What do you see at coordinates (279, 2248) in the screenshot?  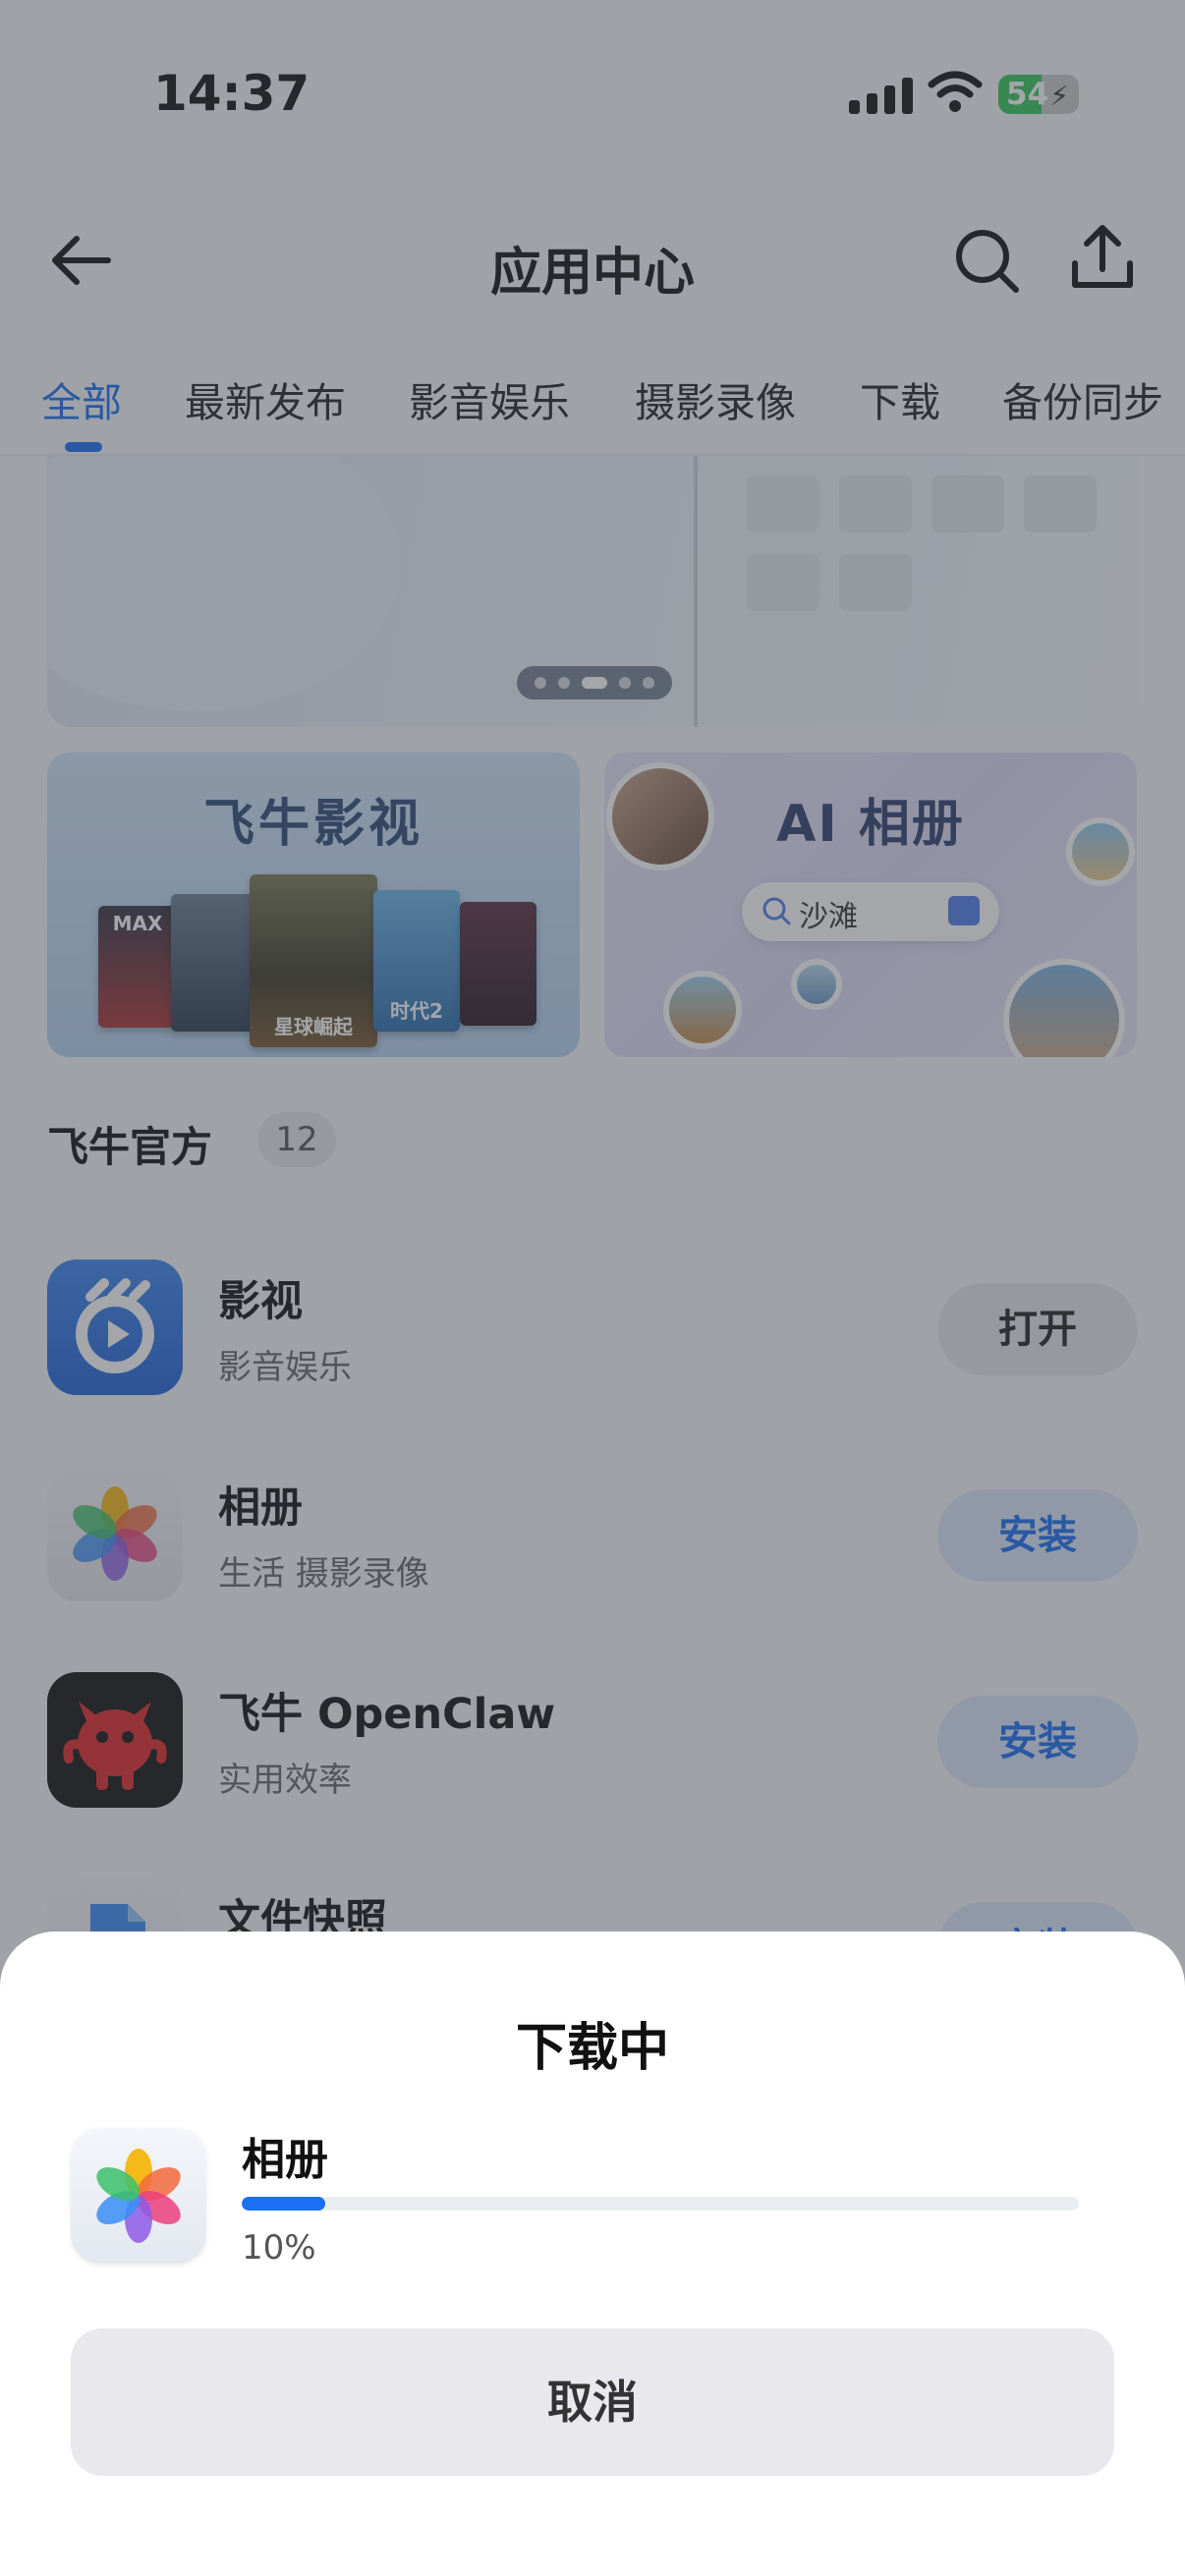 I see `download-progress-text: 10%` at bounding box center [279, 2248].